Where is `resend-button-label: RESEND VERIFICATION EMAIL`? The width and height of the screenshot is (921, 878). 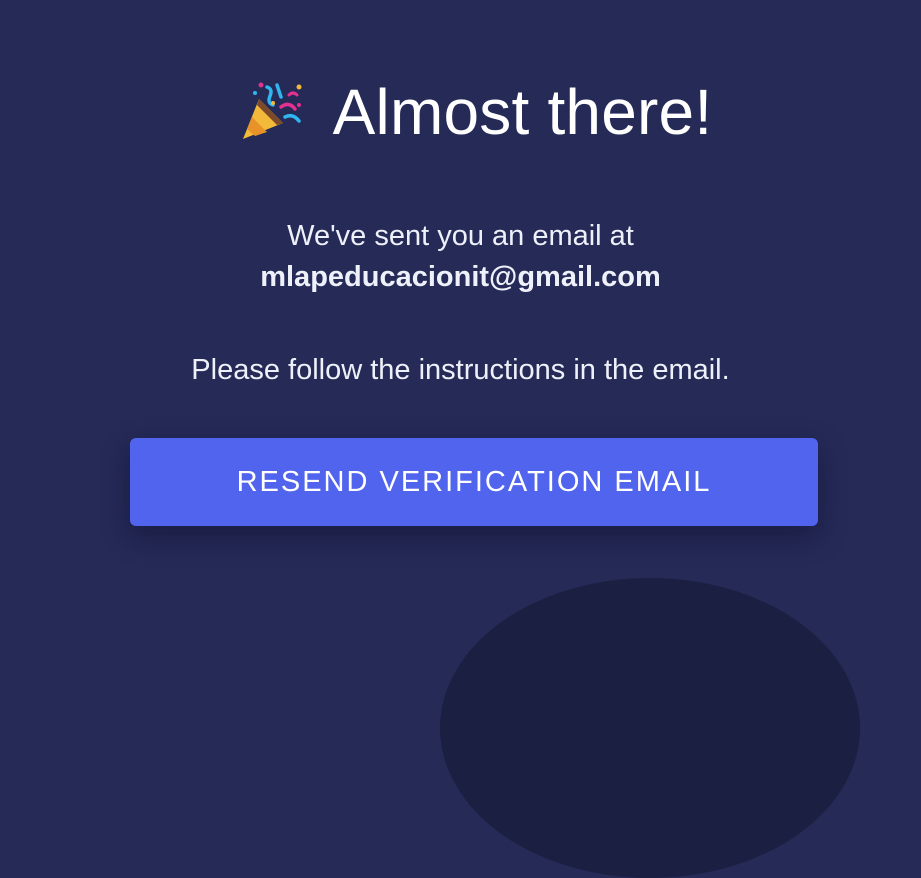
resend-button-label: RESEND VERIFICATION EMAIL is located at coordinates (474, 481).